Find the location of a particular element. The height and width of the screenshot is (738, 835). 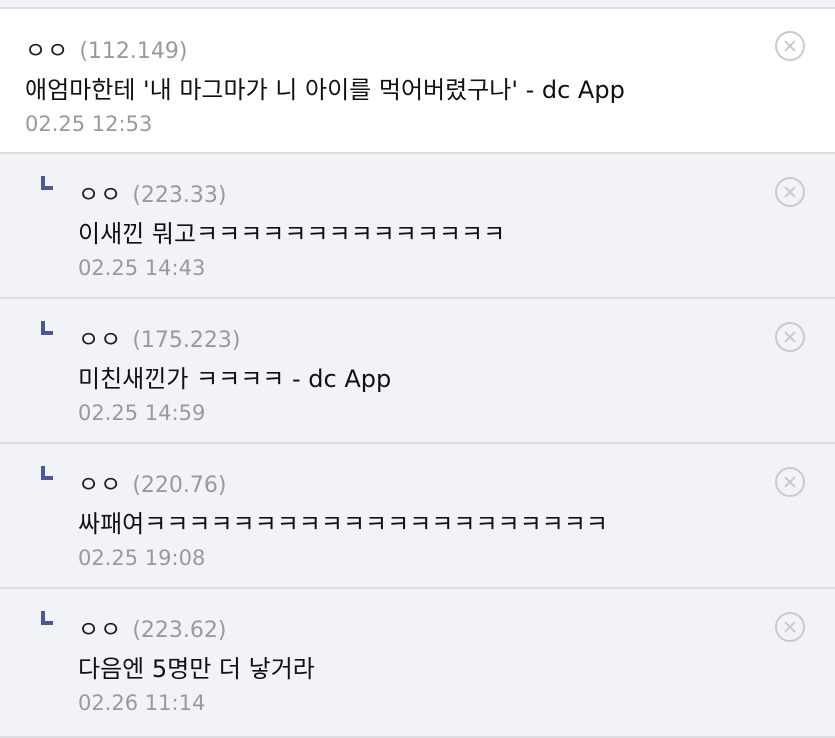

comment-date: 02.25 12:53 is located at coordinates (89, 124).